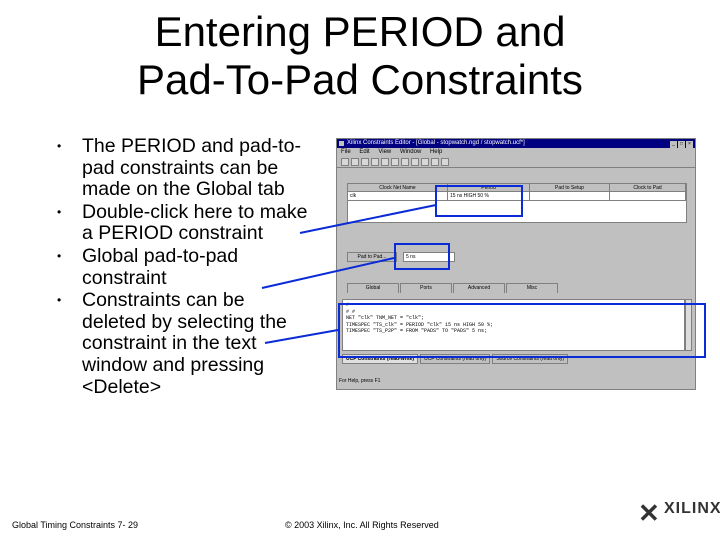 Image resolution: width=720 pixels, height=540 pixels. I want to click on paste-icon, so click(405, 162).